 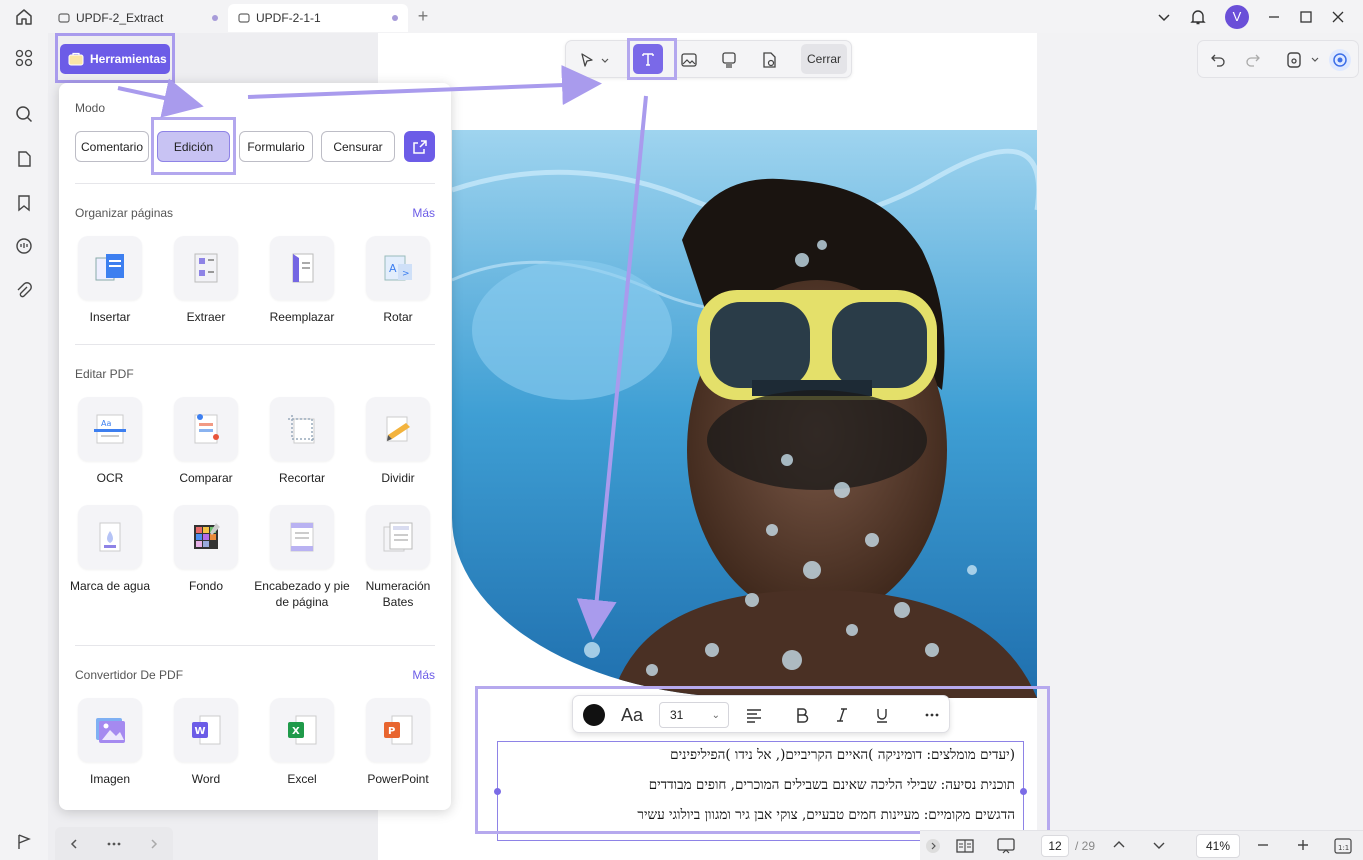 I want to click on tool-label: Dividir, so click(x=398, y=478).